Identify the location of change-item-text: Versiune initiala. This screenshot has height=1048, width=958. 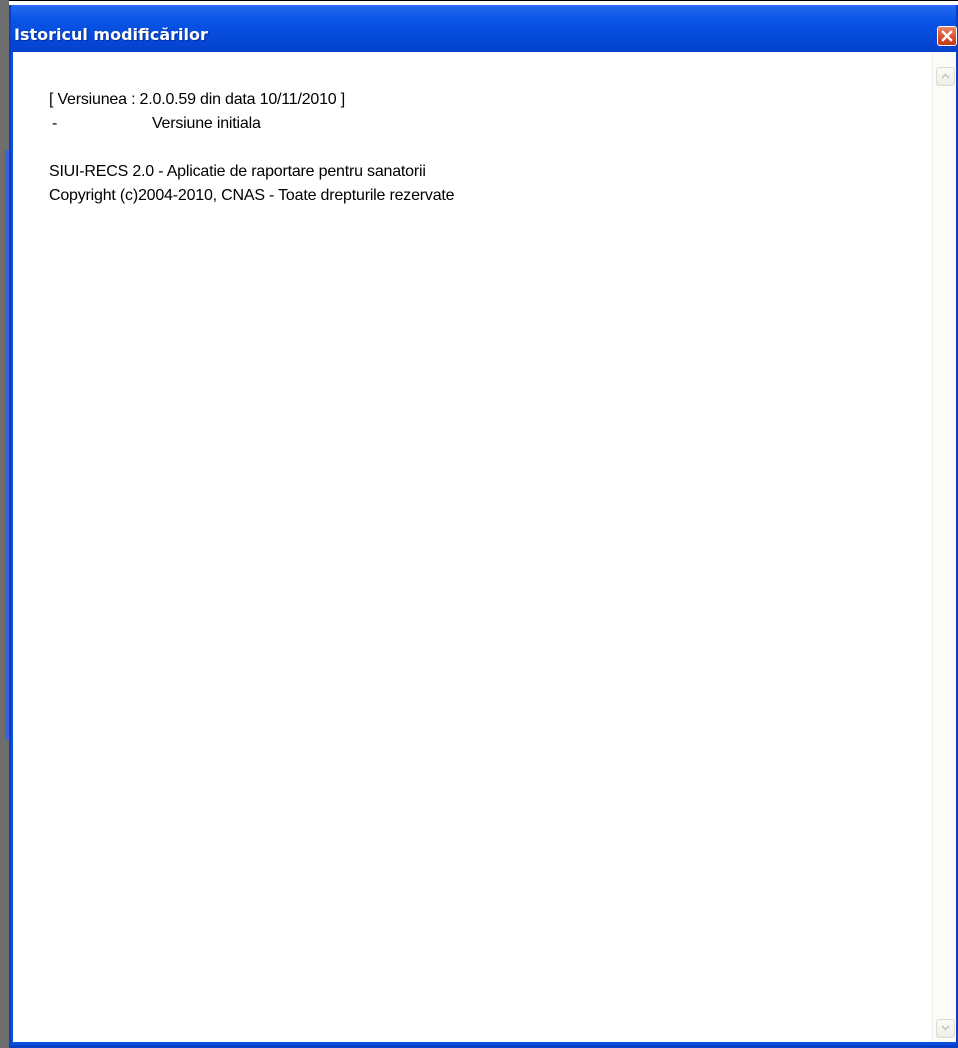
(206, 123).